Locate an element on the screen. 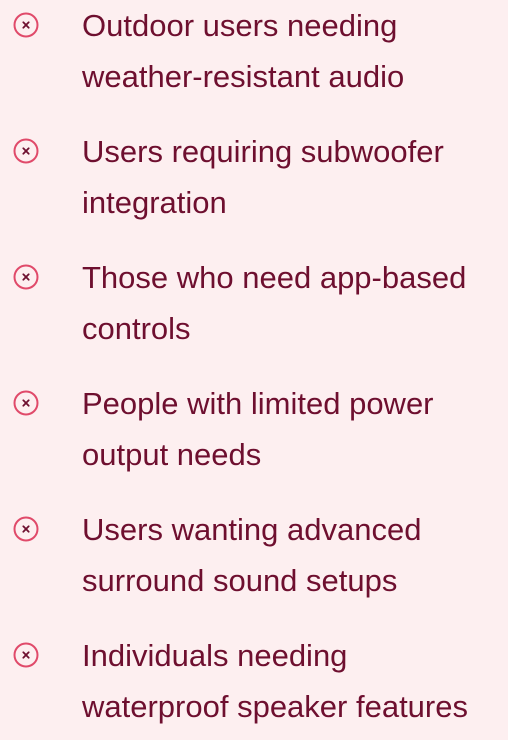  list-item: Those who need app-based controls is located at coordinates (254, 307).